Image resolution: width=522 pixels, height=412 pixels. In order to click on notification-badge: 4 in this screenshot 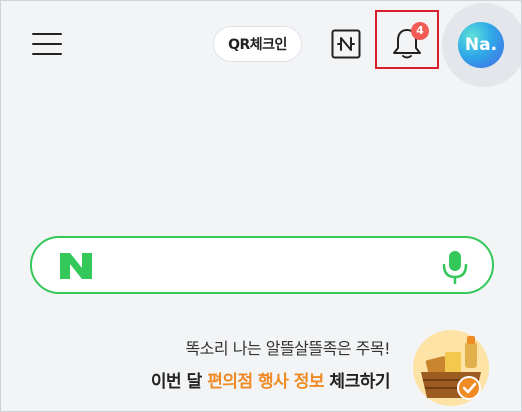, I will do `click(420, 31)`.